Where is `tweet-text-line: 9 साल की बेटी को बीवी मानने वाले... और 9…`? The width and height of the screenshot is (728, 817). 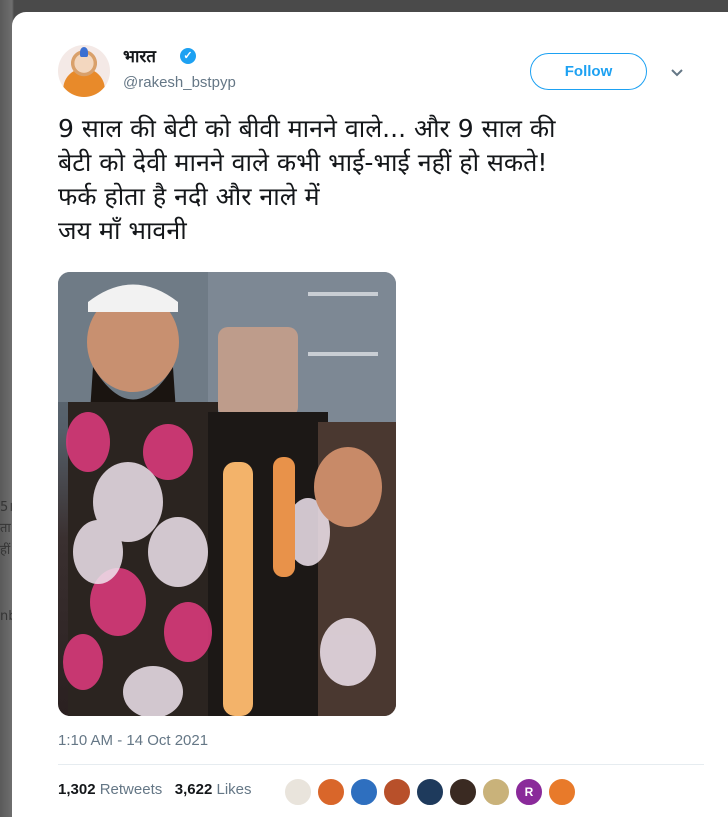
tweet-text-line: 9 साल की बेटी को बीवी मानने वाले... और 9… is located at coordinates (307, 128).